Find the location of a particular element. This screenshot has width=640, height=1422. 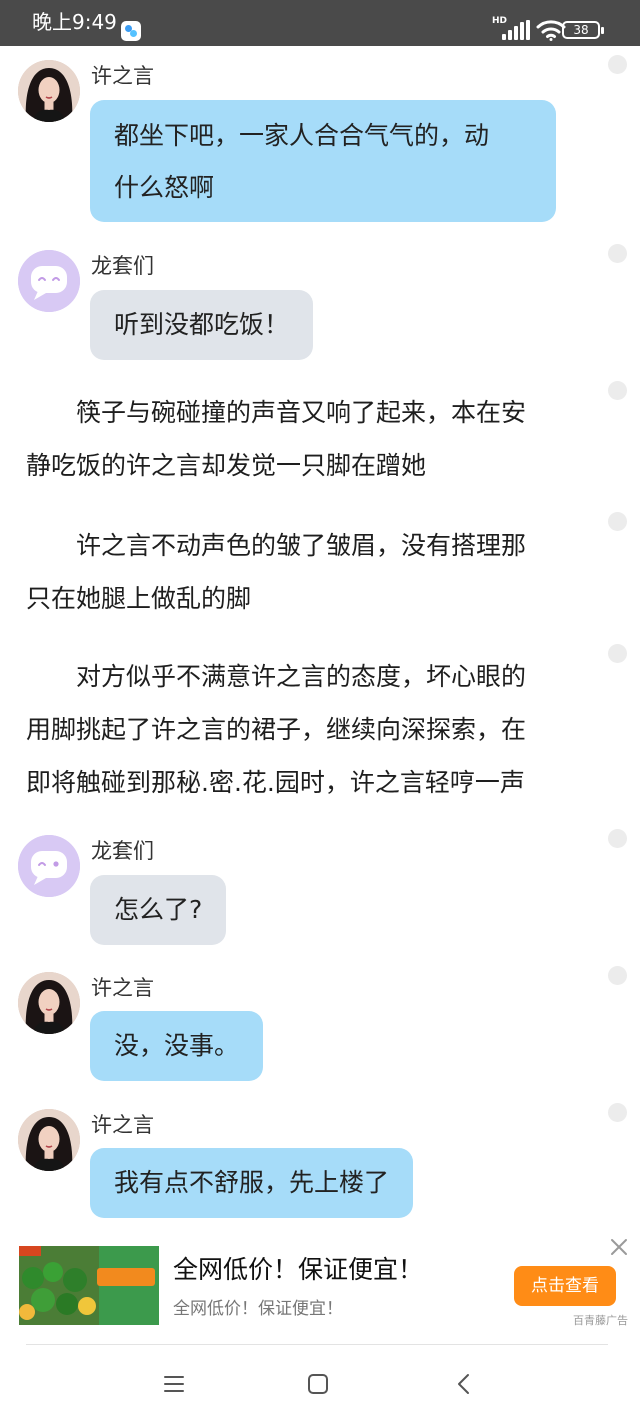

paragraph-line: 即将触碰到那秘.密.花.园时，许之言轻哼一声 is located at coordinates (275, 782).